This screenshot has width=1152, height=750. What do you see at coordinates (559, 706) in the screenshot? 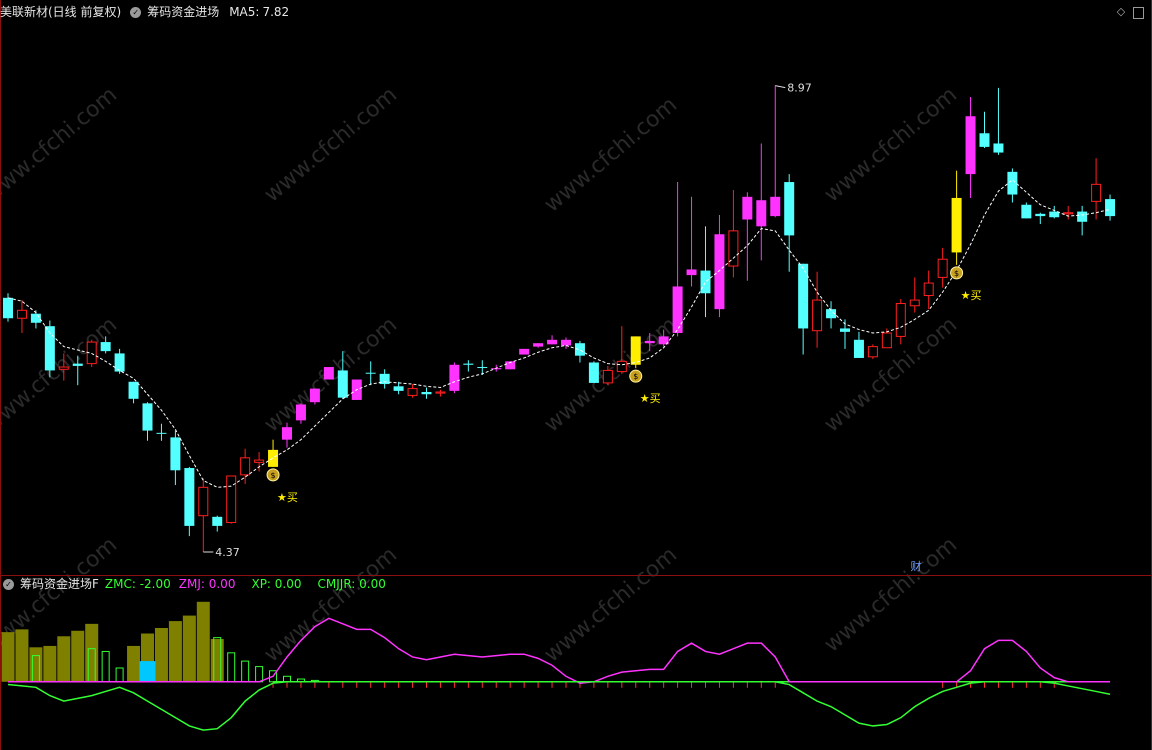
I see `zmc-line` at bounding box center [559, 706].